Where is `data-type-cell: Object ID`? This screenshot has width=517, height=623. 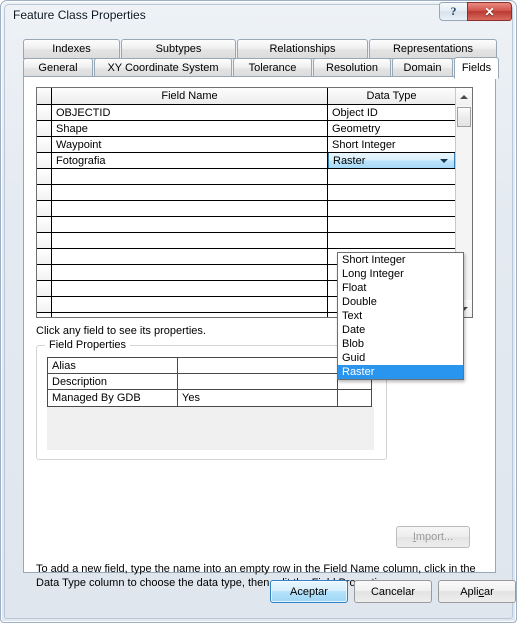
data-type-cell: Object ID is located at coordinates (391, 113).